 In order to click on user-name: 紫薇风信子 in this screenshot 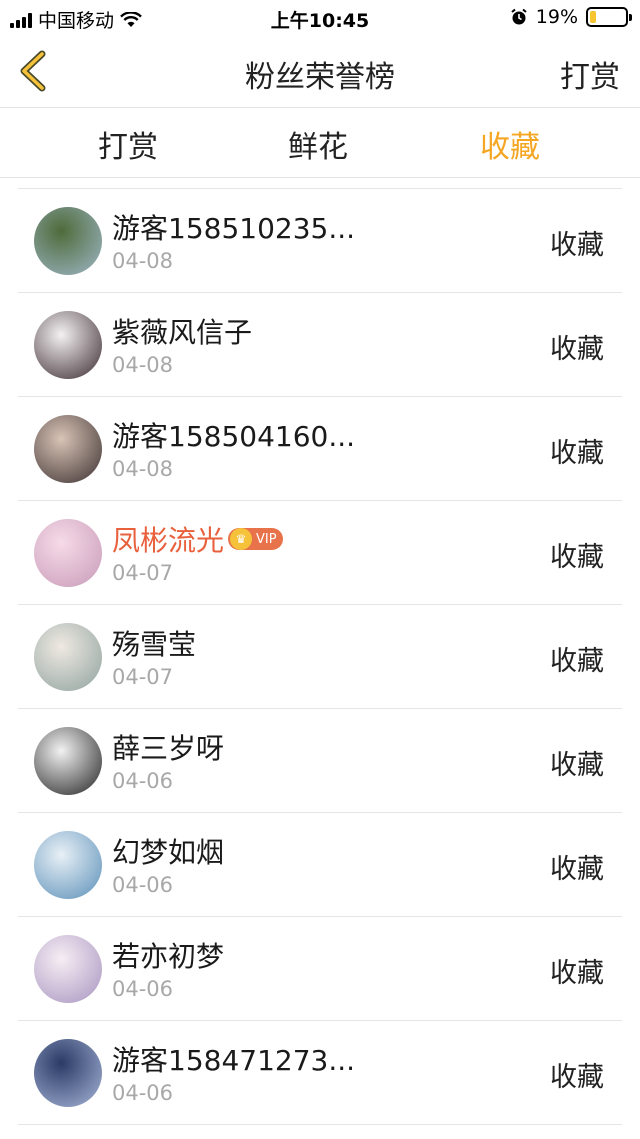, I will do `click(182, 331)`.